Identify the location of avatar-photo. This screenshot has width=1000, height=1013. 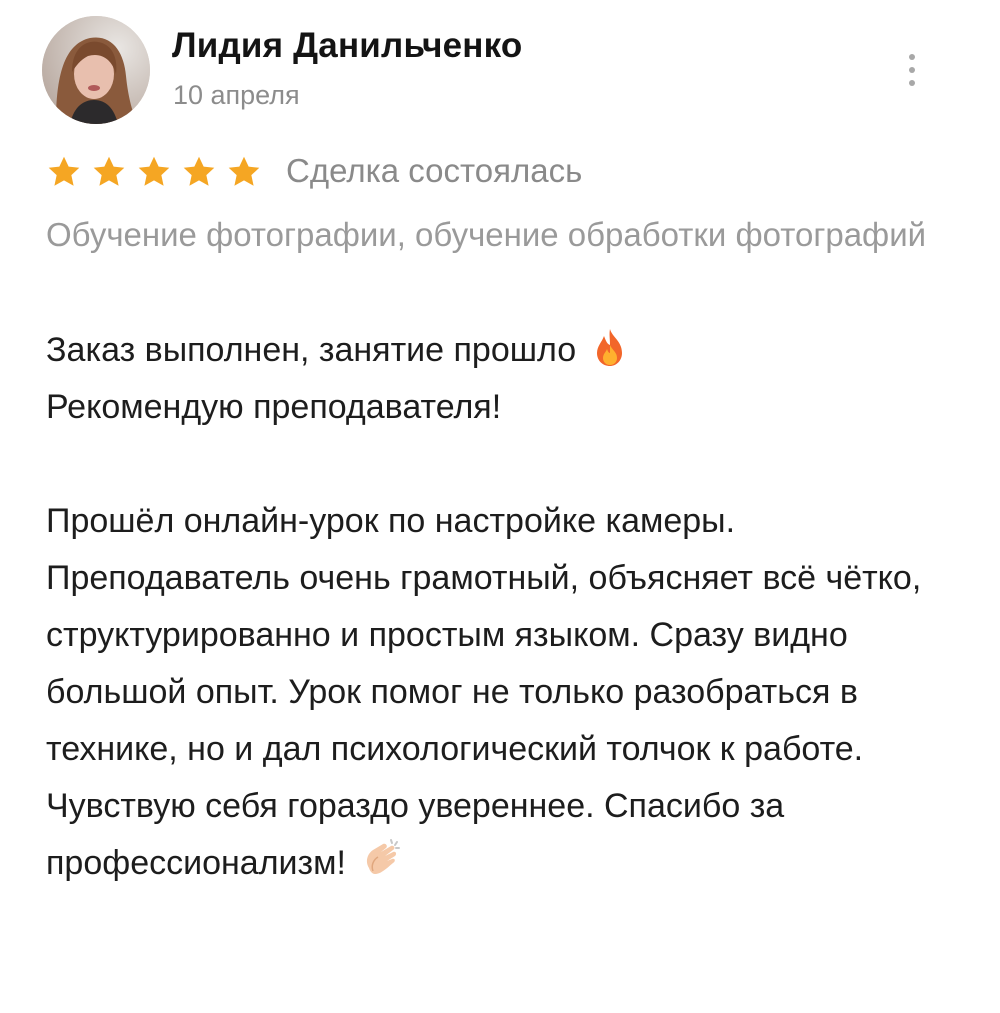
(96, 70).